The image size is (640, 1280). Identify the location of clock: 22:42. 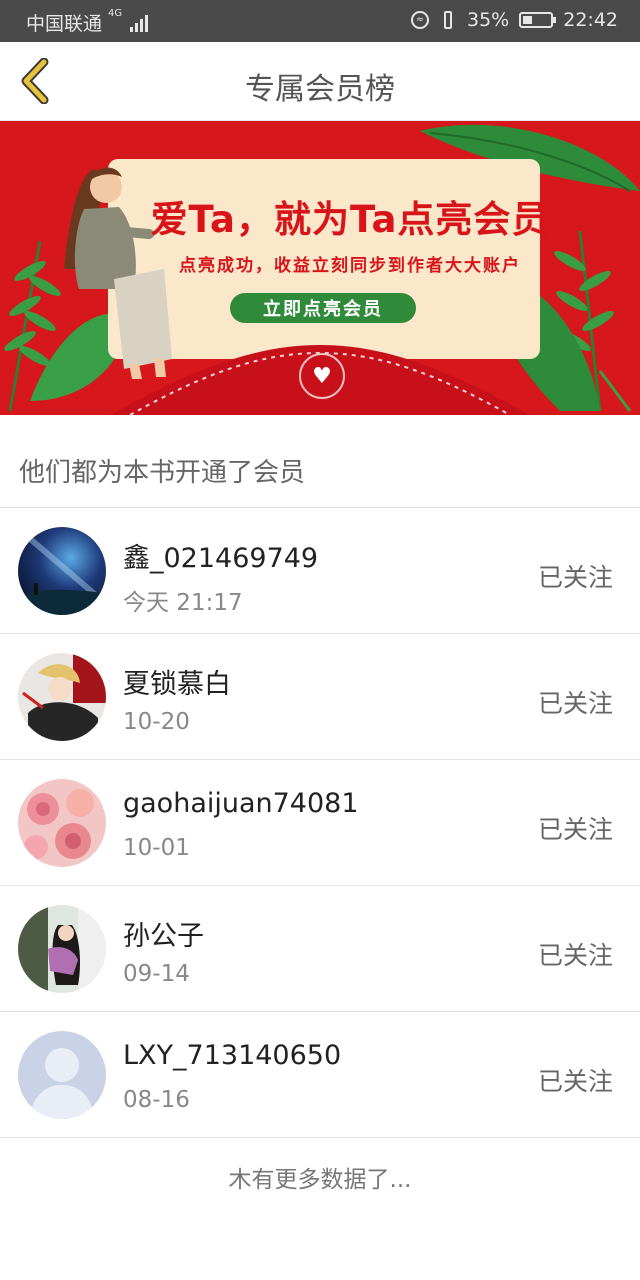
(590, 20).